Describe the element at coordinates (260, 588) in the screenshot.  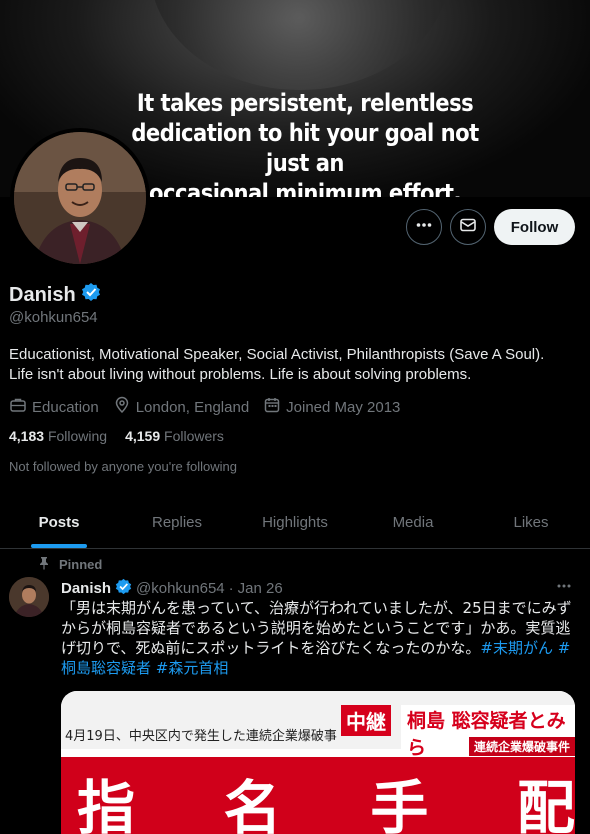
I see `post-date: Jan 26` at that location.